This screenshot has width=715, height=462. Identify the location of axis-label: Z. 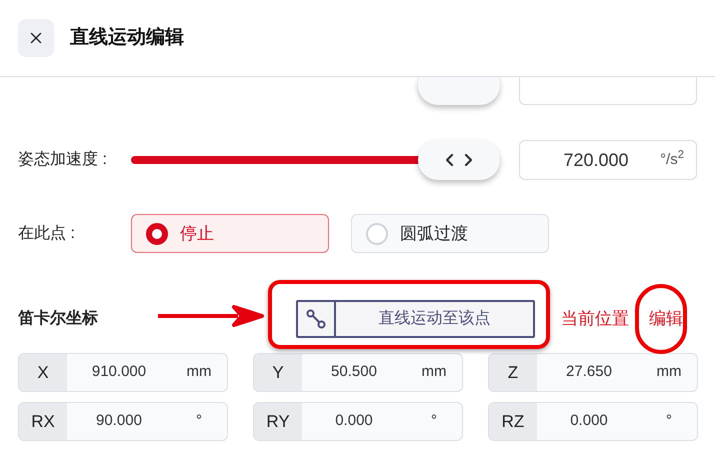
(513, 372).